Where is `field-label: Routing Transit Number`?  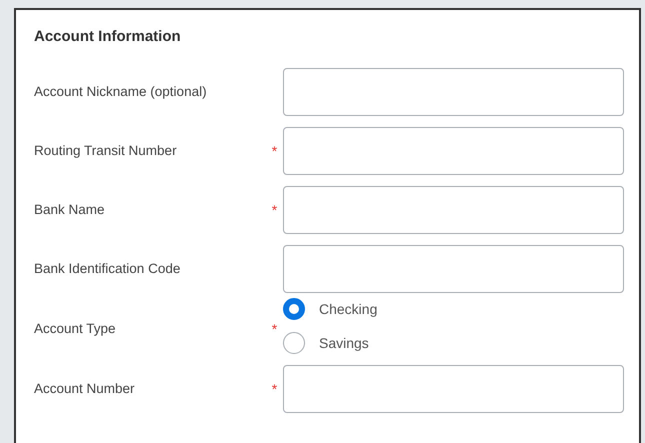 field-label: Routing Transit Number is located at coordinates (106, 151).